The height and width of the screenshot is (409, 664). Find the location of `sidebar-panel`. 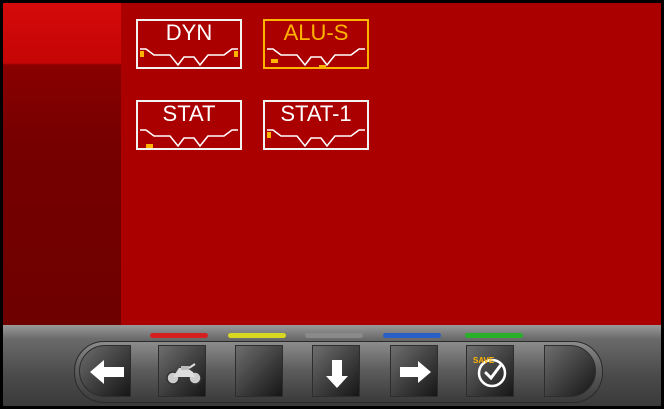

sidebar-panel is located at coordinates (62, 164).